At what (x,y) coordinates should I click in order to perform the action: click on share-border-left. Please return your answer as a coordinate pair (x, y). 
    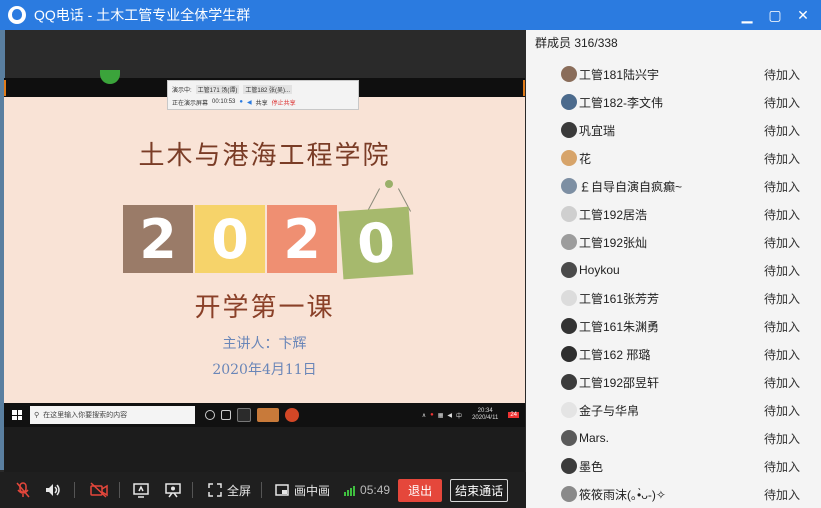
    Looking at the image, I should click on (5, 88).